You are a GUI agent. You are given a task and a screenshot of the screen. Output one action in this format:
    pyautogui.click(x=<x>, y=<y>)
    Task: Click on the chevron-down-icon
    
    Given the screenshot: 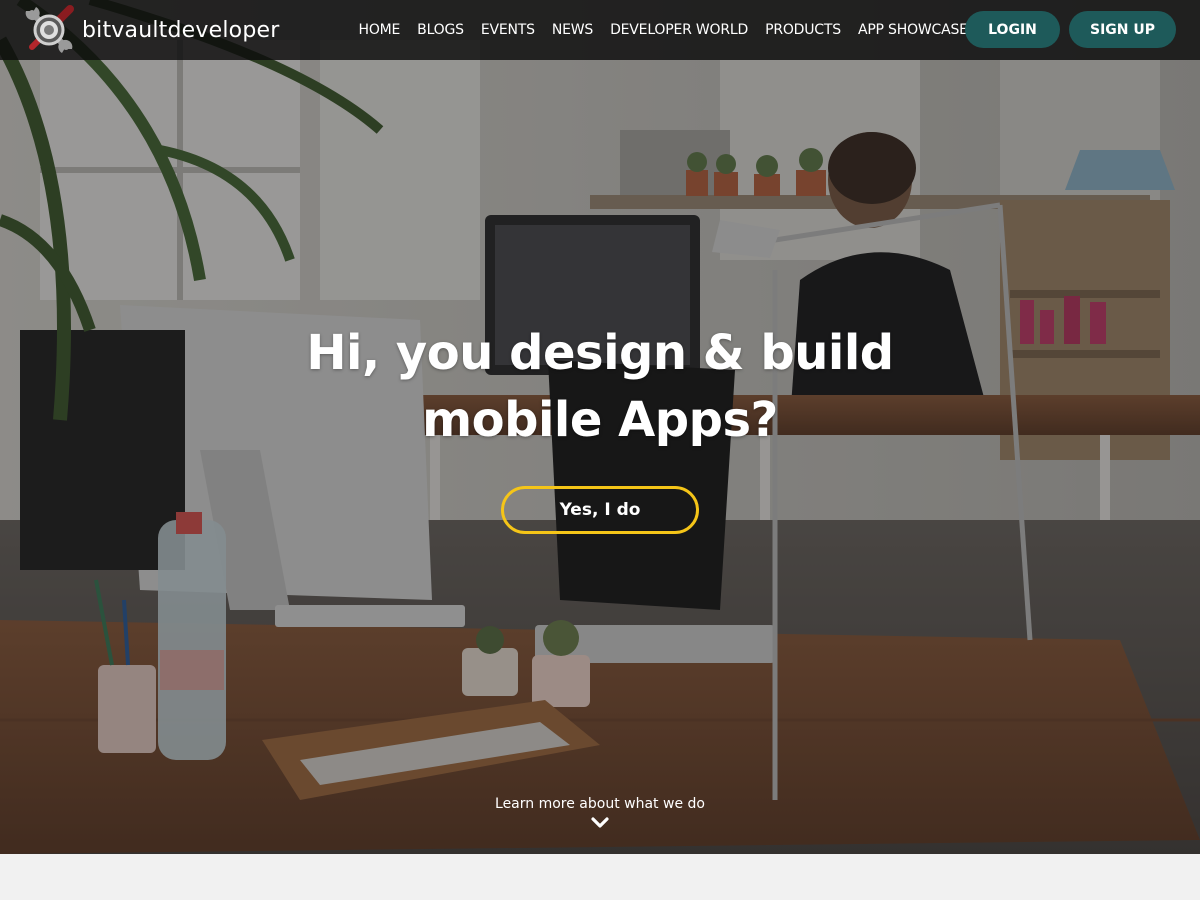 What is the action you would take?
    pyautogui.click(x=600, y=822)
    